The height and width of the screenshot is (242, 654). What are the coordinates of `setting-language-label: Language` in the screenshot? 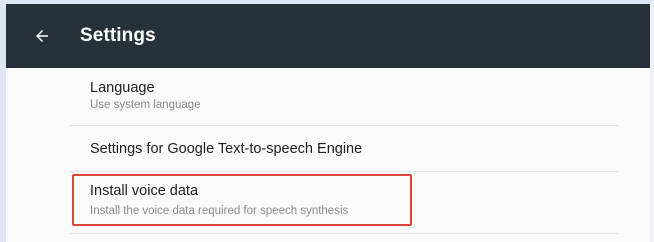 It's located at (122, 88).